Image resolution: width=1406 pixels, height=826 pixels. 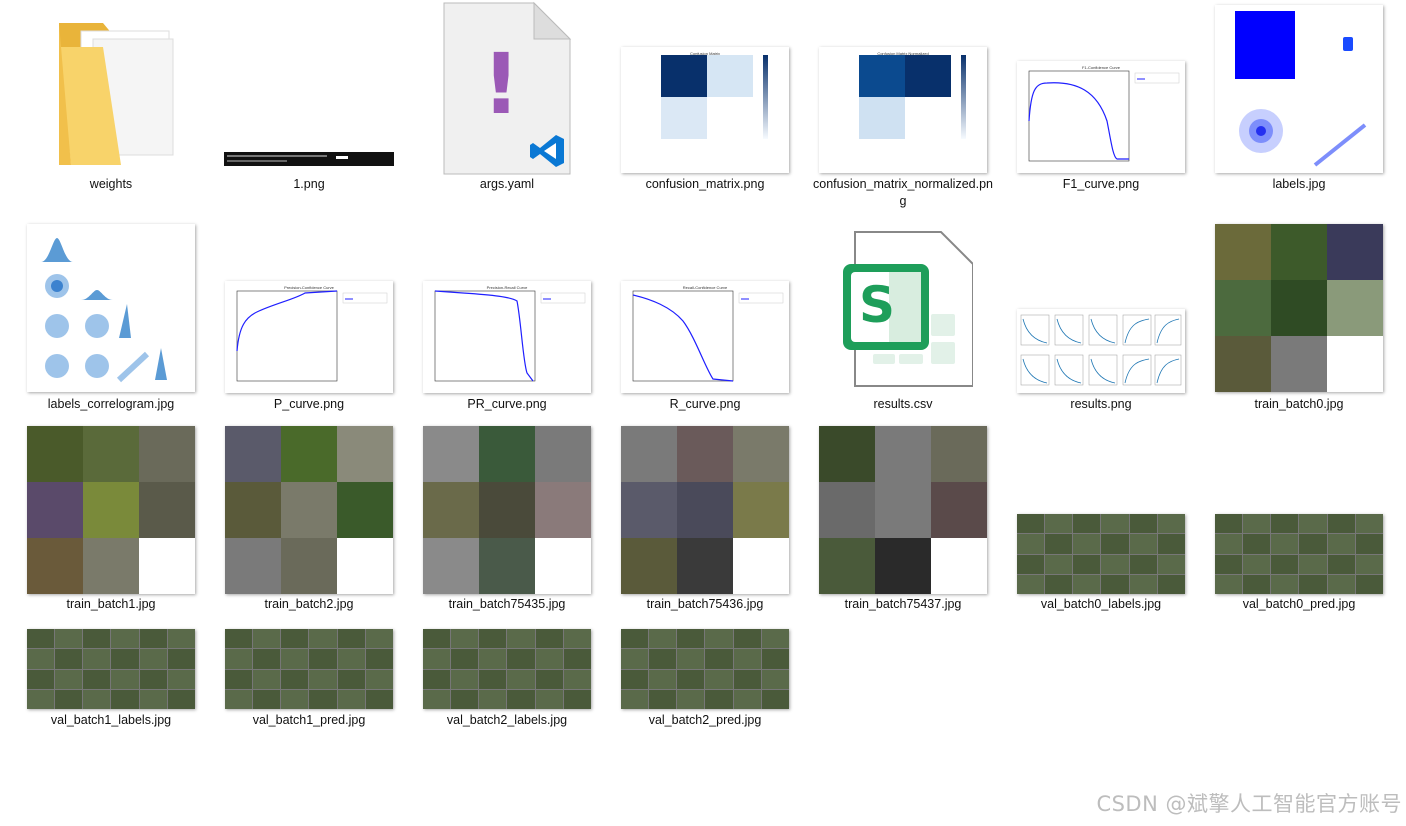 What do you see at coordinates (1299, 404) in the screenshot?
I see `file-name: train_batch0.jpg` at bounding box center [1299, 404].